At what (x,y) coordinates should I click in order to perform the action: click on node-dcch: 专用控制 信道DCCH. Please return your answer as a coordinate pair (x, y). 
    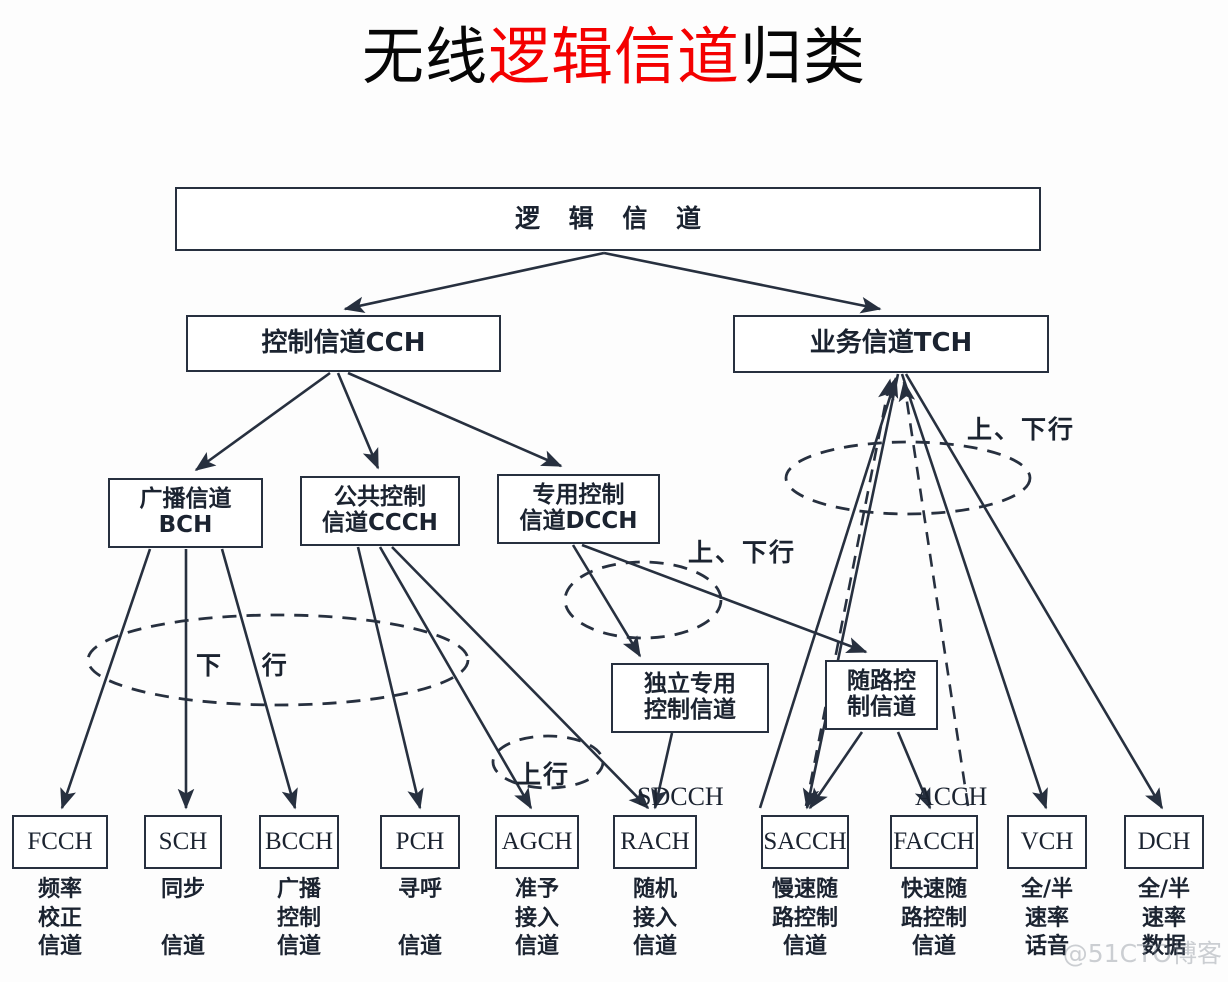
    Looking at the image, I should click on (578, 509).